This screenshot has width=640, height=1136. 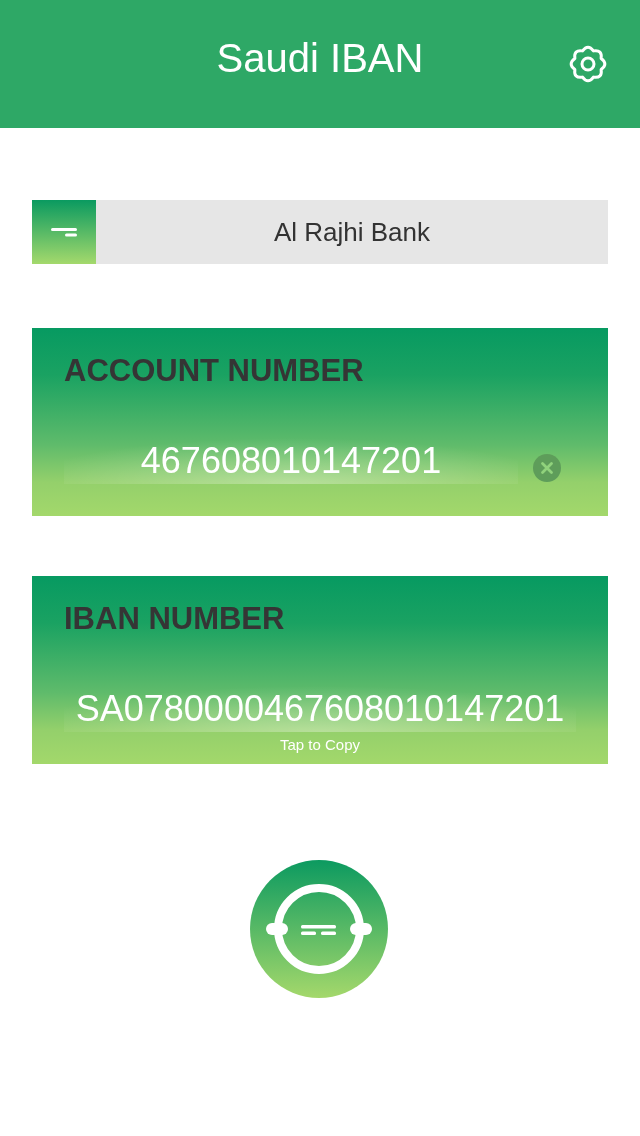 I want to click on settings-button, so click(x=588, y=64).